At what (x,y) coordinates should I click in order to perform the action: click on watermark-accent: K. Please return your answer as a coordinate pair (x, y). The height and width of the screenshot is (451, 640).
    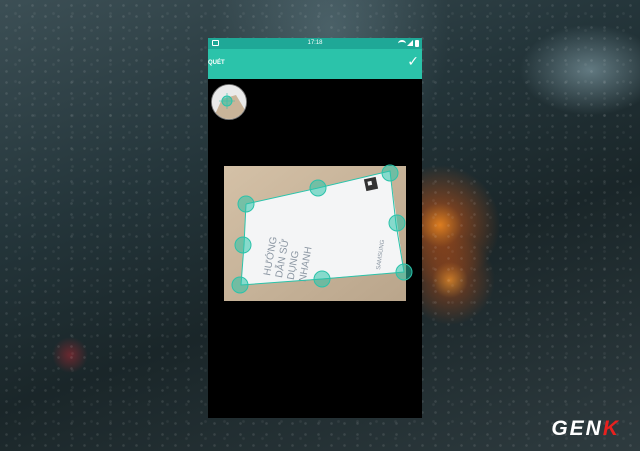
    Looking at the image, I should click on (611, 428).